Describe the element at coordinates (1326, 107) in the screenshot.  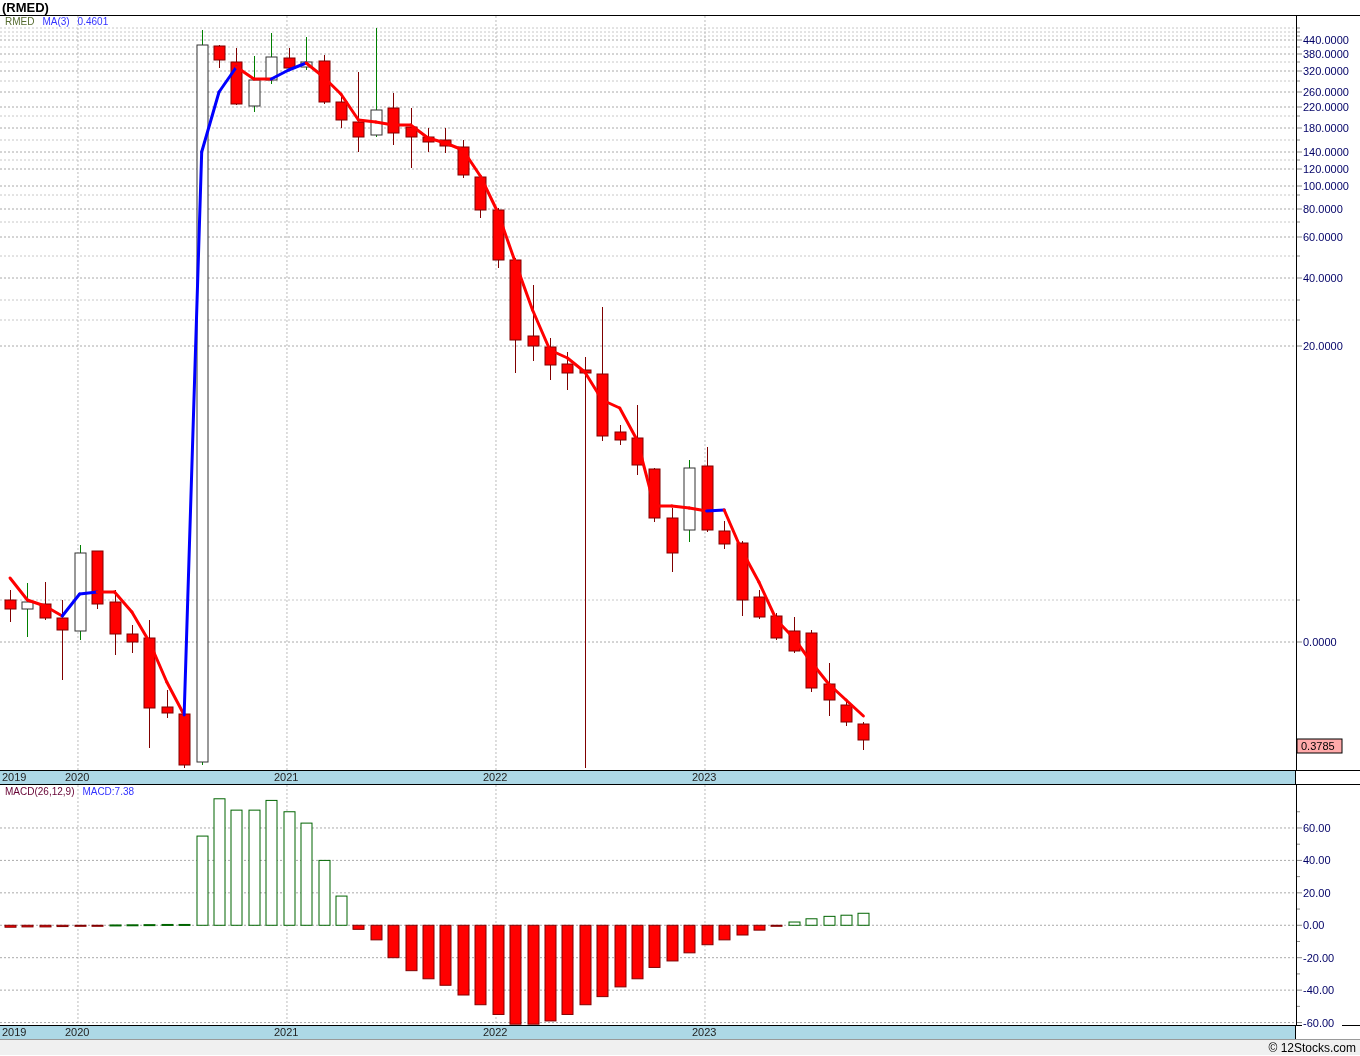
I see `axis-label: 220.0000` at that location.